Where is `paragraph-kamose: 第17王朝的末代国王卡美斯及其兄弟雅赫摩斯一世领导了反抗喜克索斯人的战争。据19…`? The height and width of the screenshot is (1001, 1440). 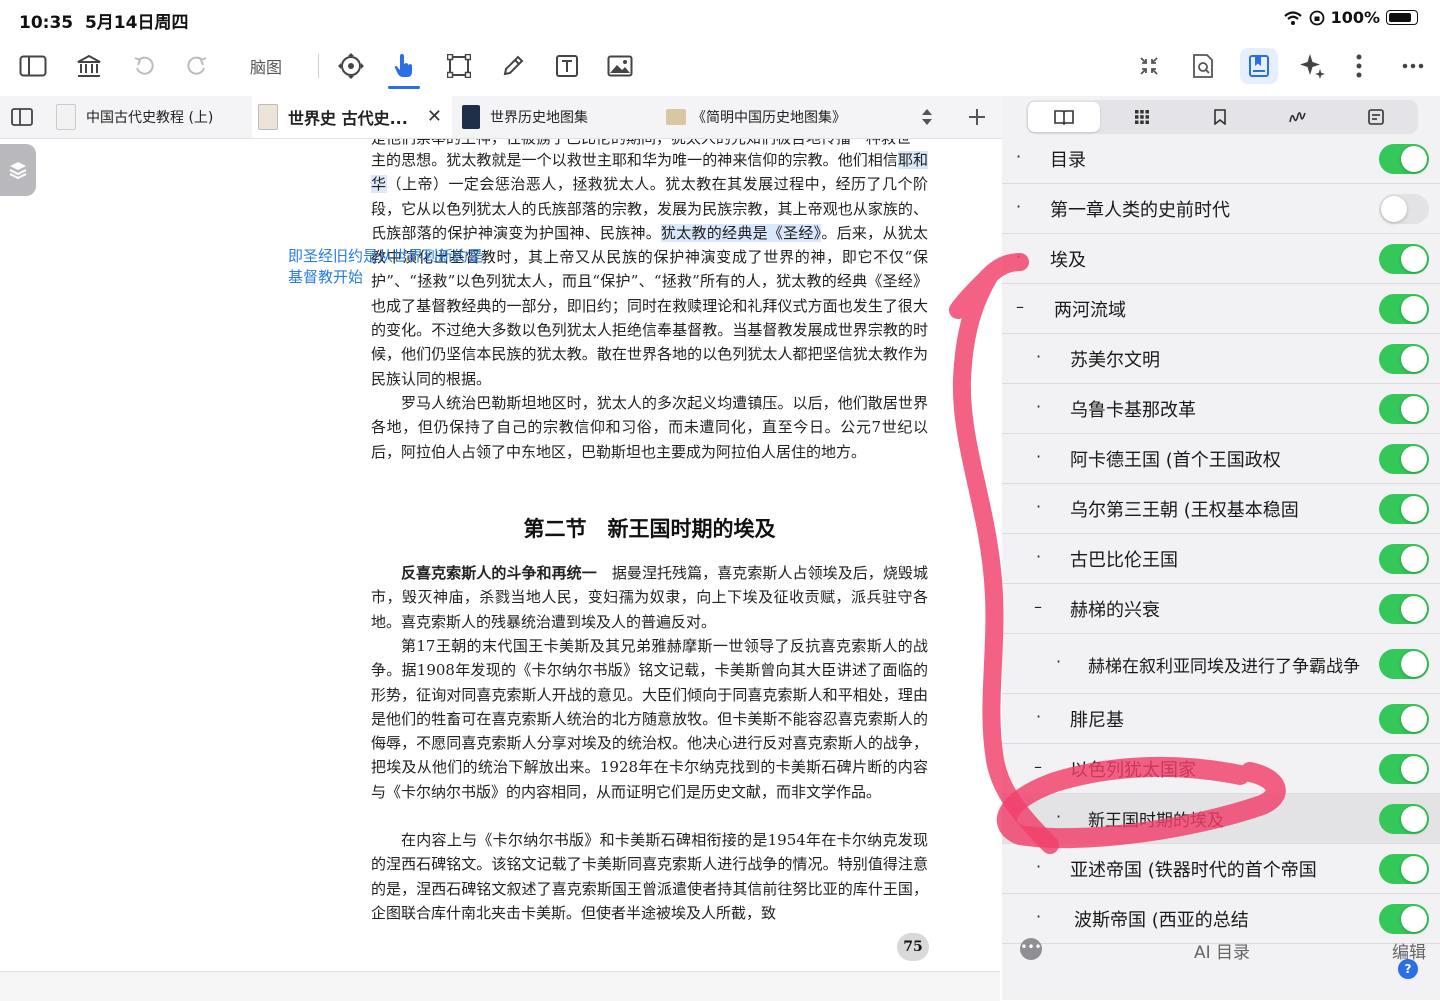 paragraph-kamose: 第17王朝的末代国王卡美斯及其兄弟雅赫摩斯一世领导了反抗喜克索斯人的战争。据19… is located at coordinates (649, 719).